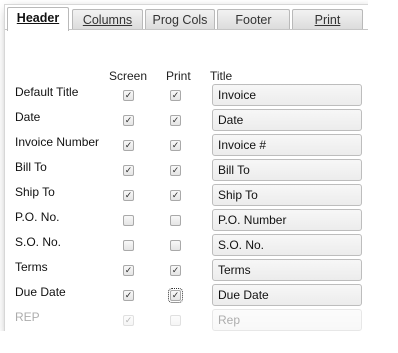  Describe the element at coordinates (187, 120) in the screenshot. I see `field-row: Date Date` at that location.